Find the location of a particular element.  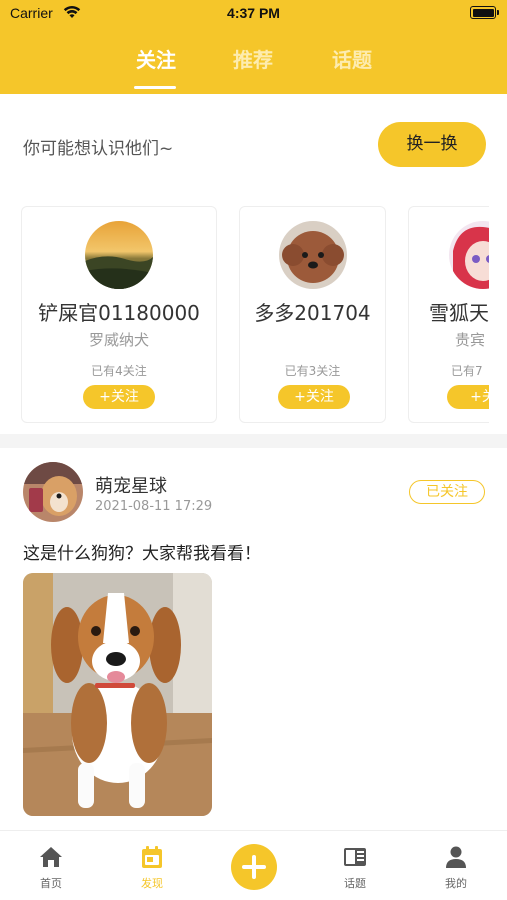

suggest-title: 你可能想认识他们~ is located at coordinates (98, 149).